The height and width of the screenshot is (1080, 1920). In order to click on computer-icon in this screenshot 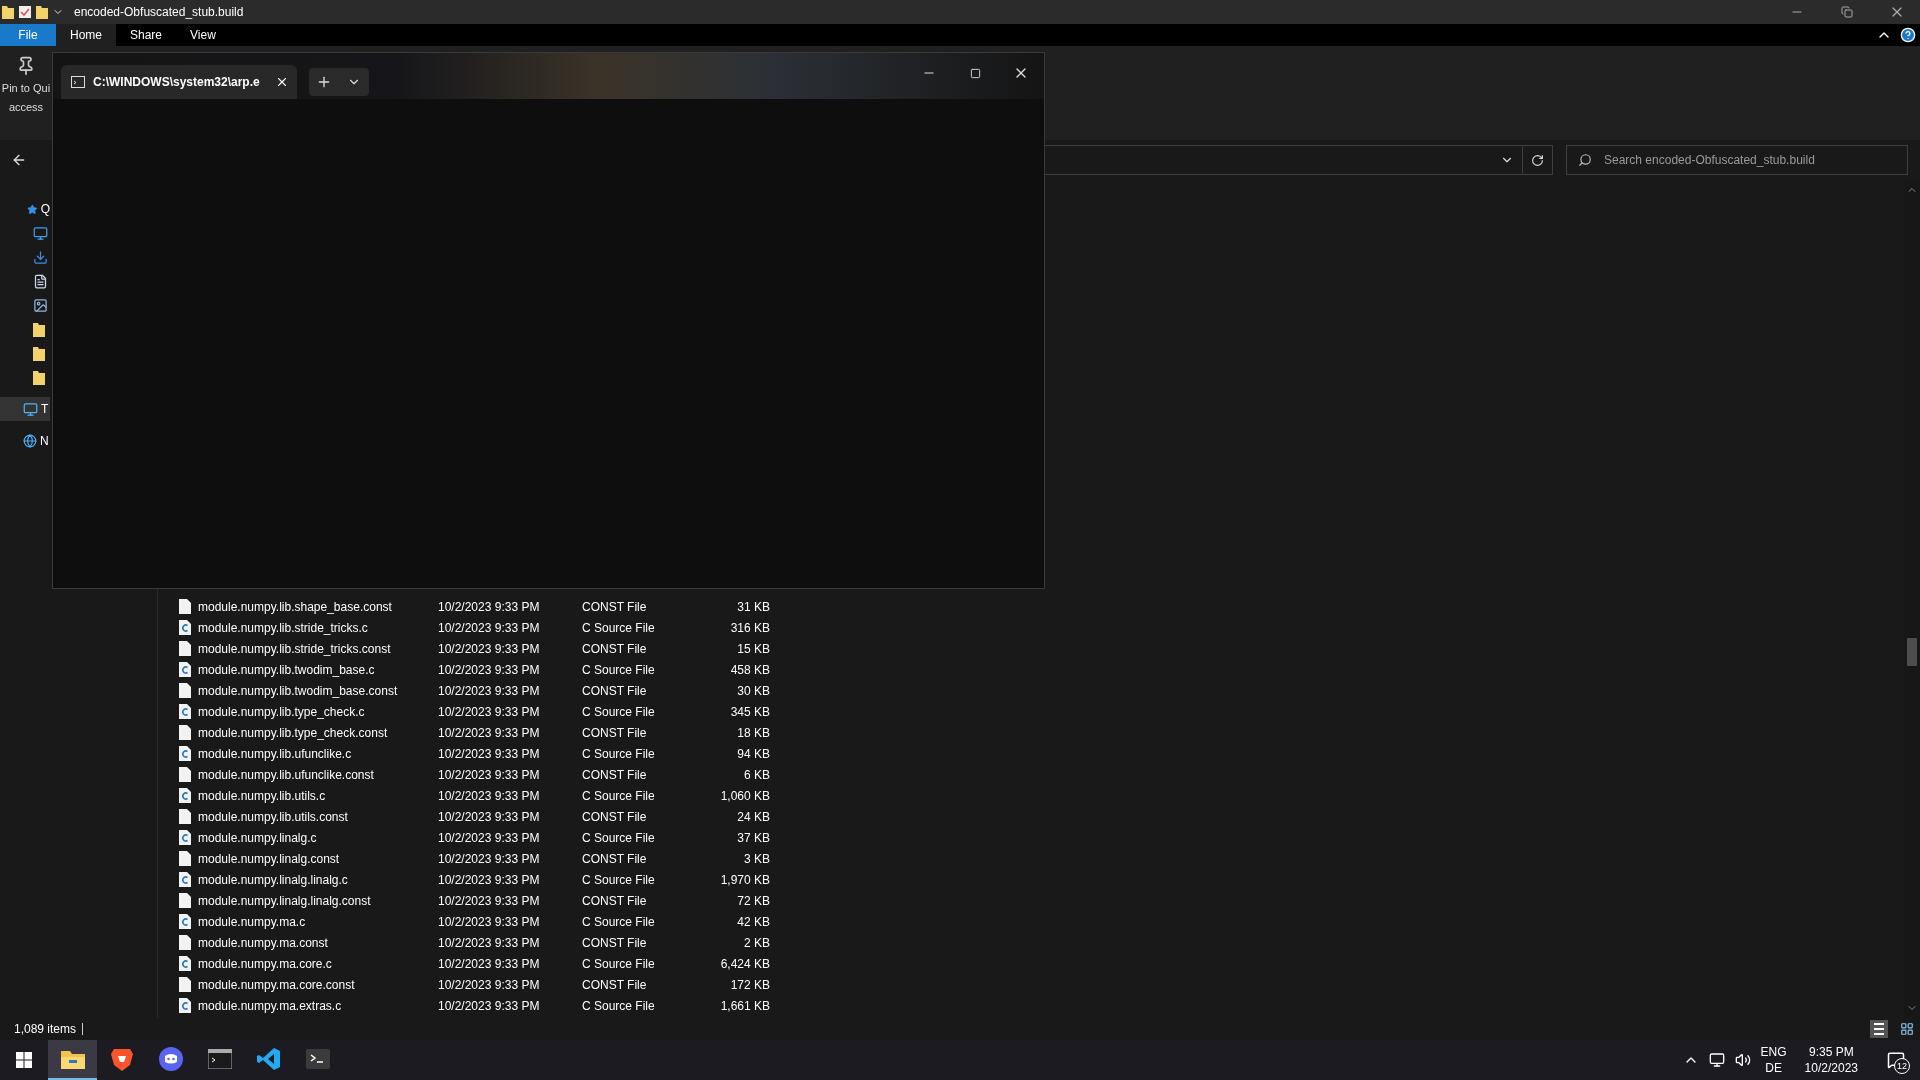, I will do `click(30, 409)`.